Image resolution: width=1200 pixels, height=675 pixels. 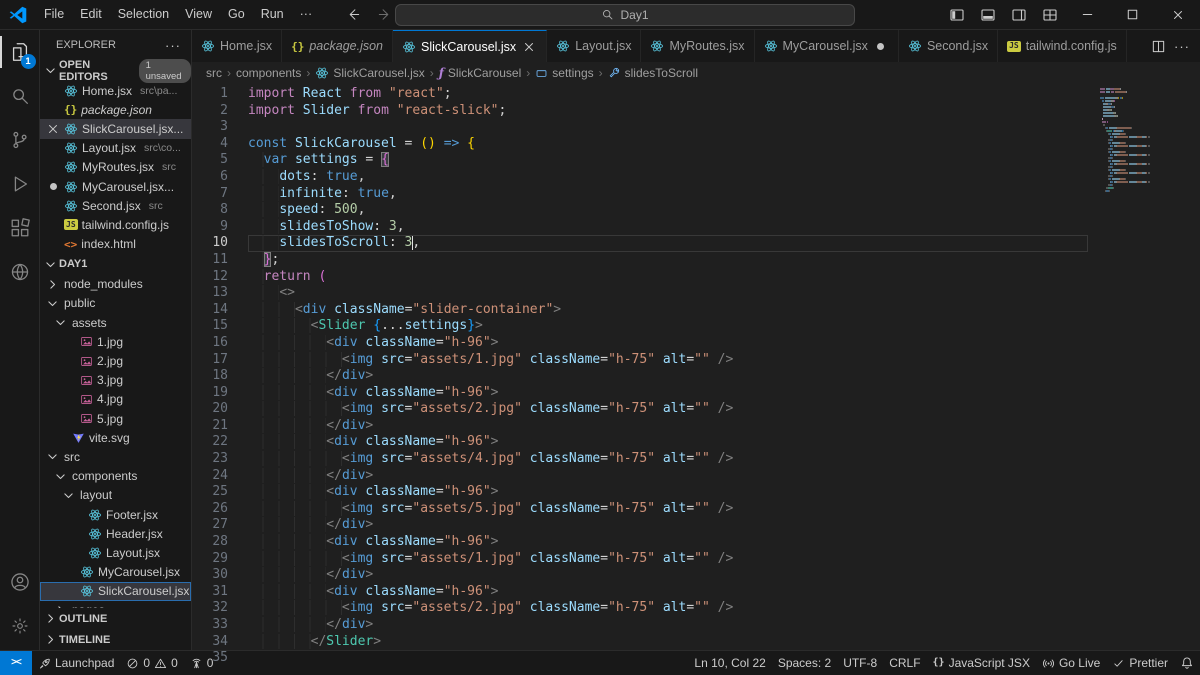 I want to click on line-number: 19, so click(x=210, y=393).